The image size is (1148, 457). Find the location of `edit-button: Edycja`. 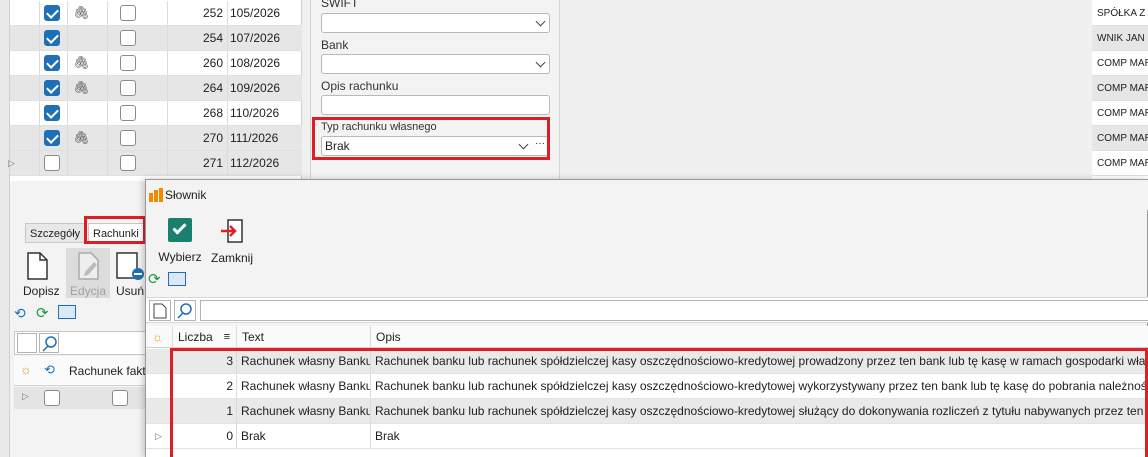

edit-button: Edycja is located at coordinates (88, 273).